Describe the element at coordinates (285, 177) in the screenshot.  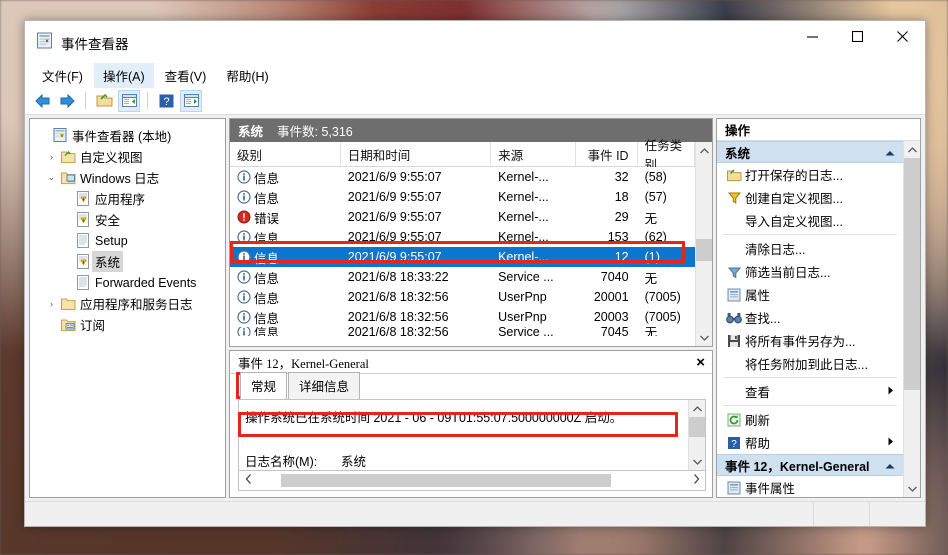
I see `cell-level: 信息` at that location.